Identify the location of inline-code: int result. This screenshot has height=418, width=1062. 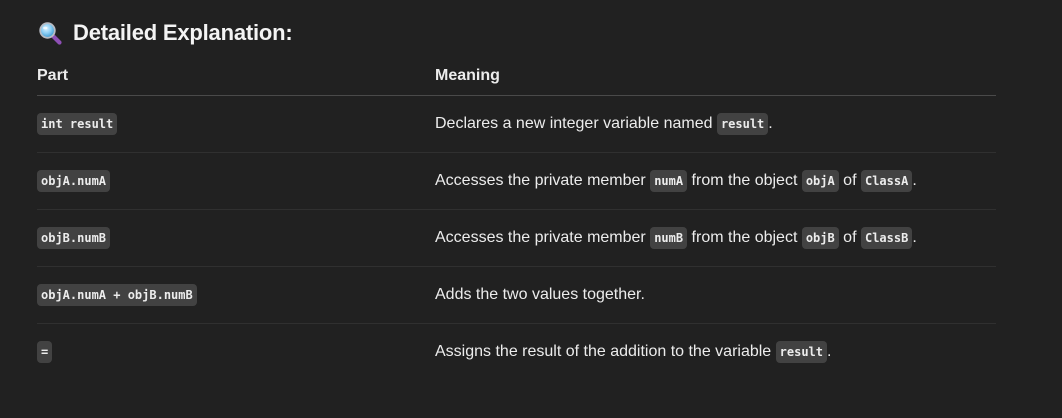
(77, 124).